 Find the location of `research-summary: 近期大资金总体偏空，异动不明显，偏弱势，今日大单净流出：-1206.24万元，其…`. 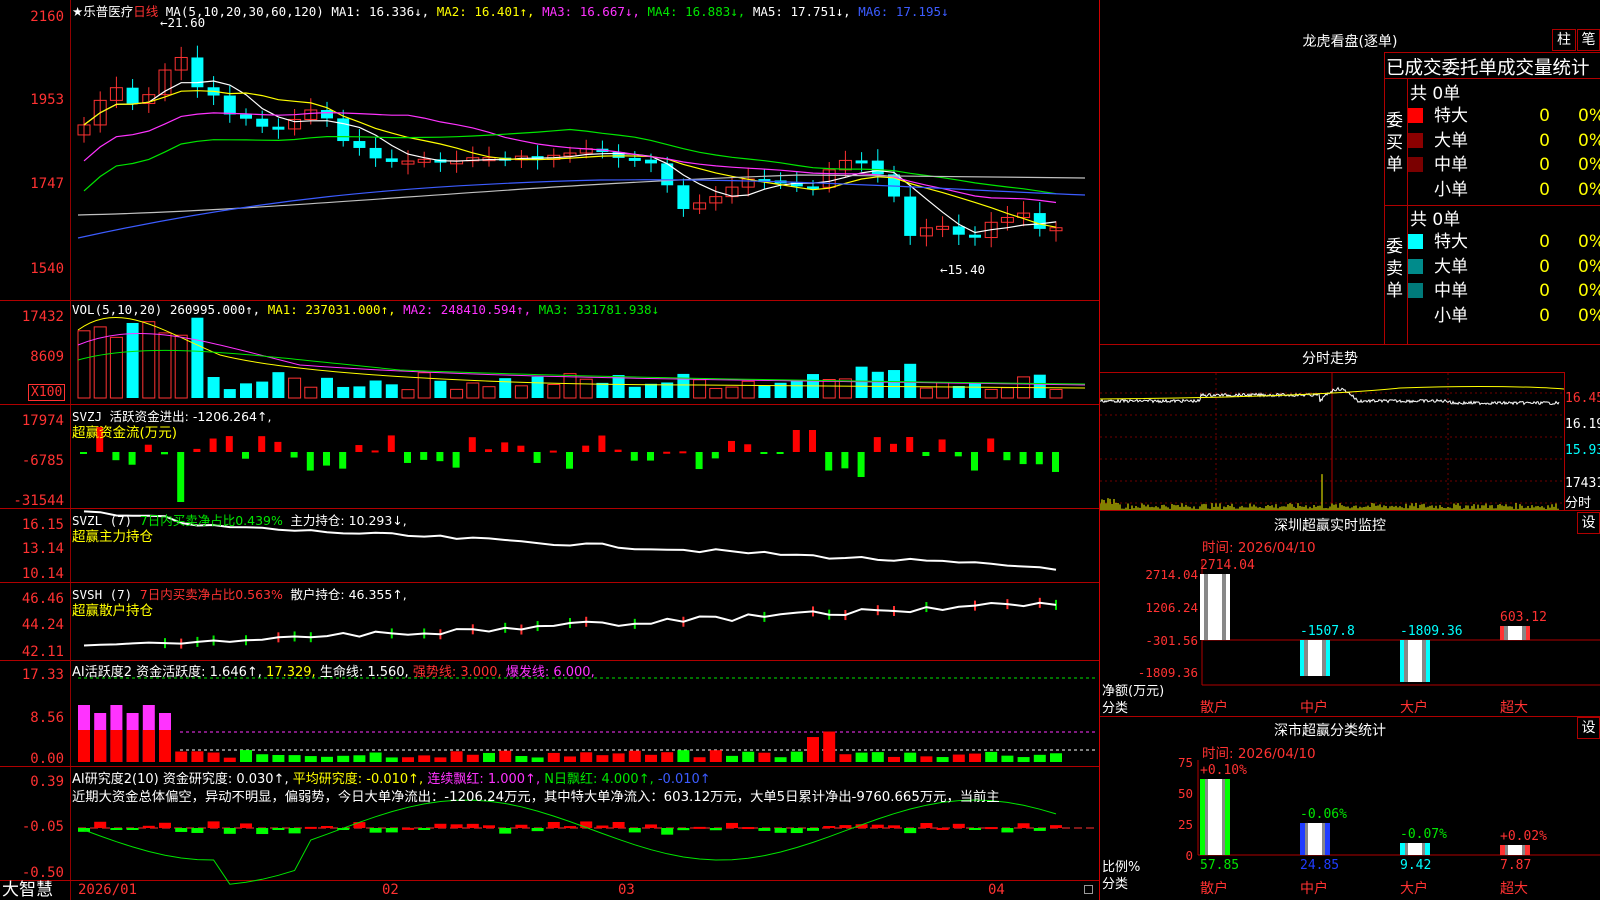

research-summary: 近期大资金总体偏空，异动不明显，偏弱势，今日大单净流出：-1206.24万元，其… is located at coordinates (536, 797).